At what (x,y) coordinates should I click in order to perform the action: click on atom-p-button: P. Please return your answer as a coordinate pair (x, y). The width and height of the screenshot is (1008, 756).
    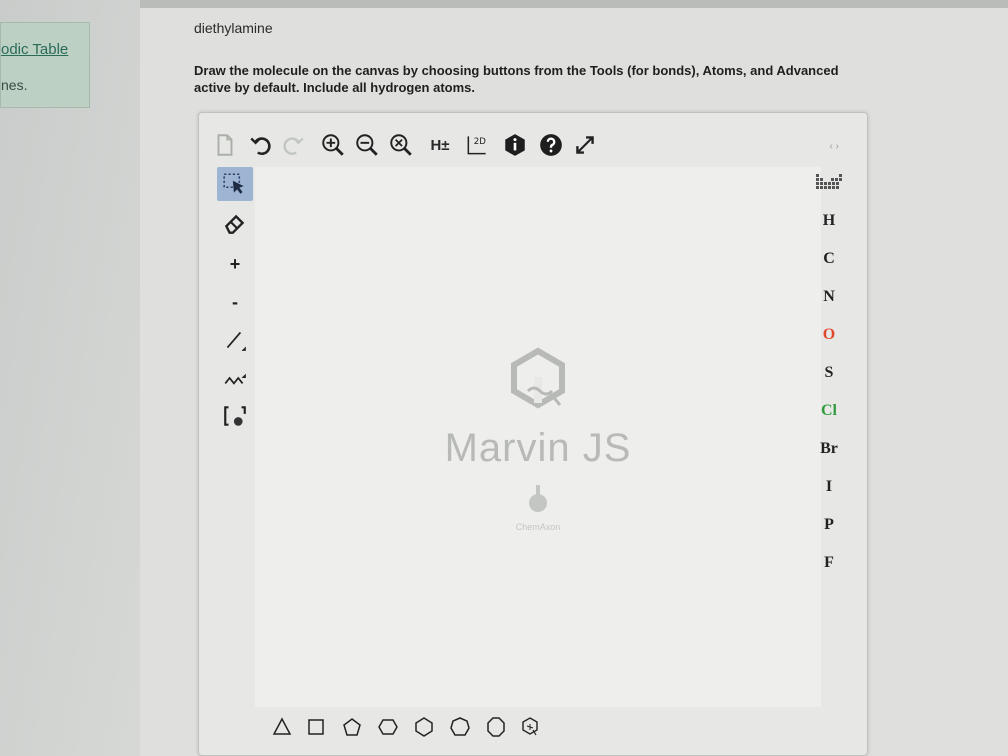
    Looking at the image, I should click on (829, 525).